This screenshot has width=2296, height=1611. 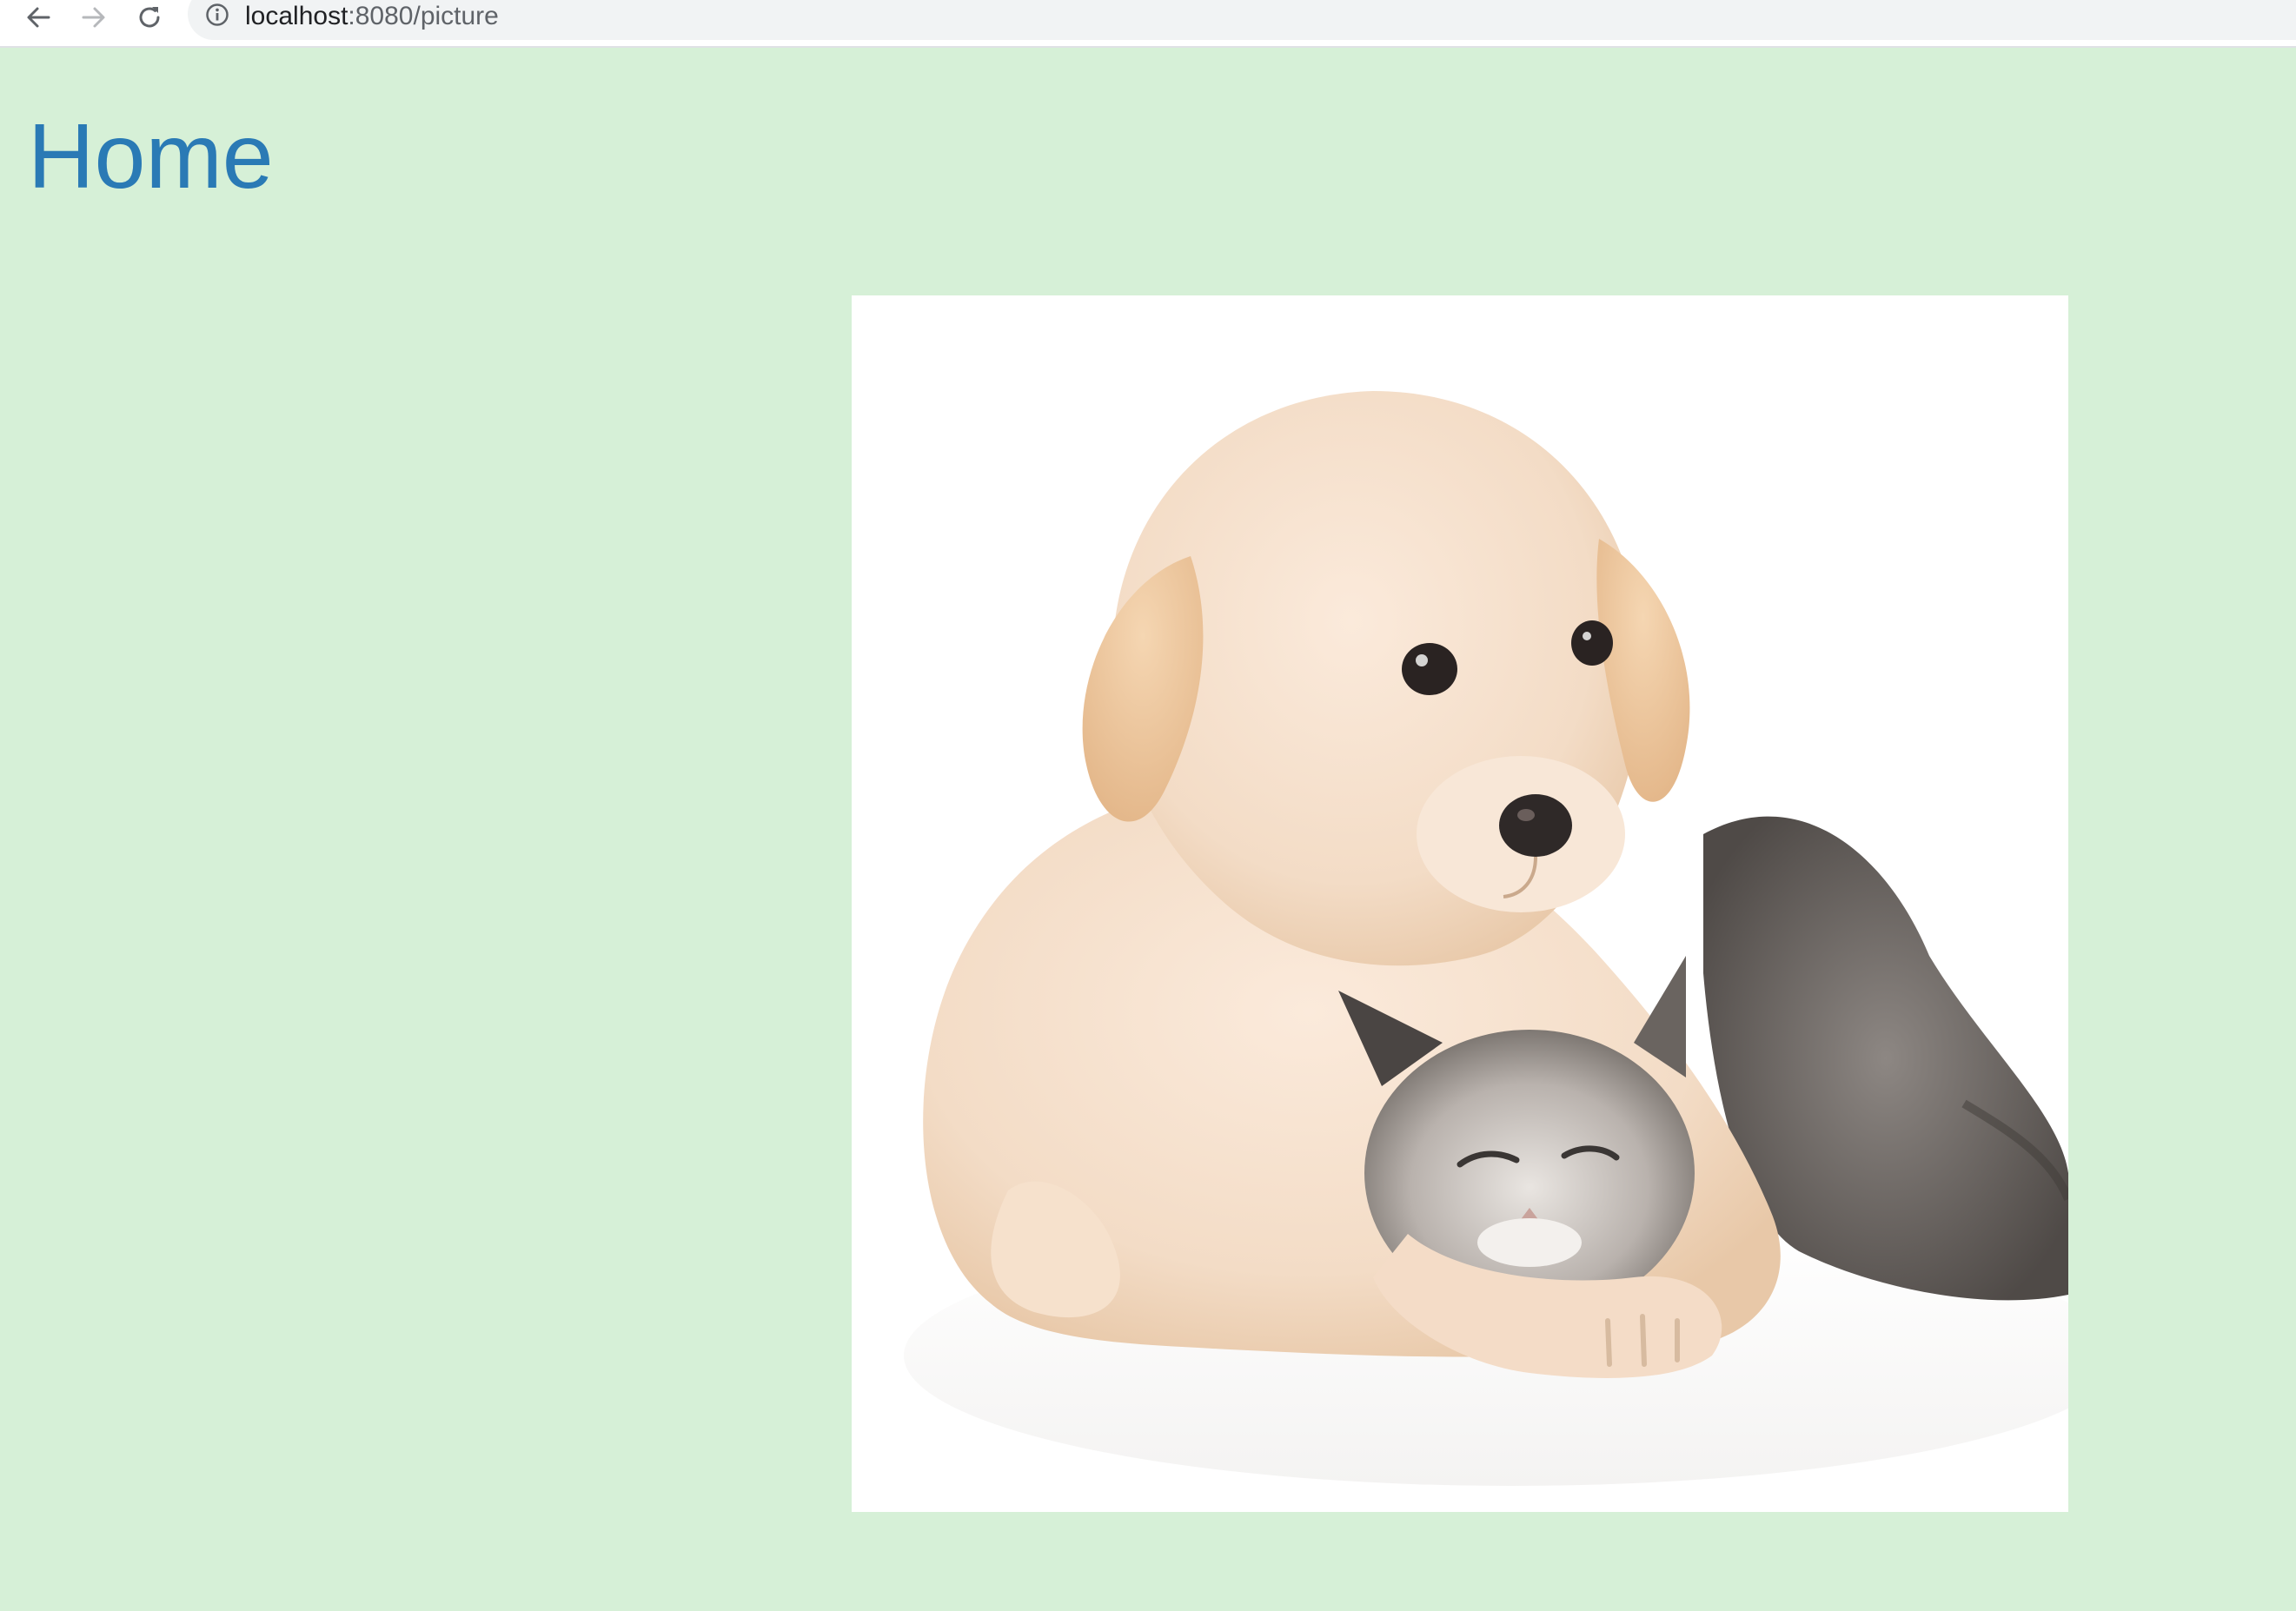 I want to click on back-button, so click(x=38, y=17).